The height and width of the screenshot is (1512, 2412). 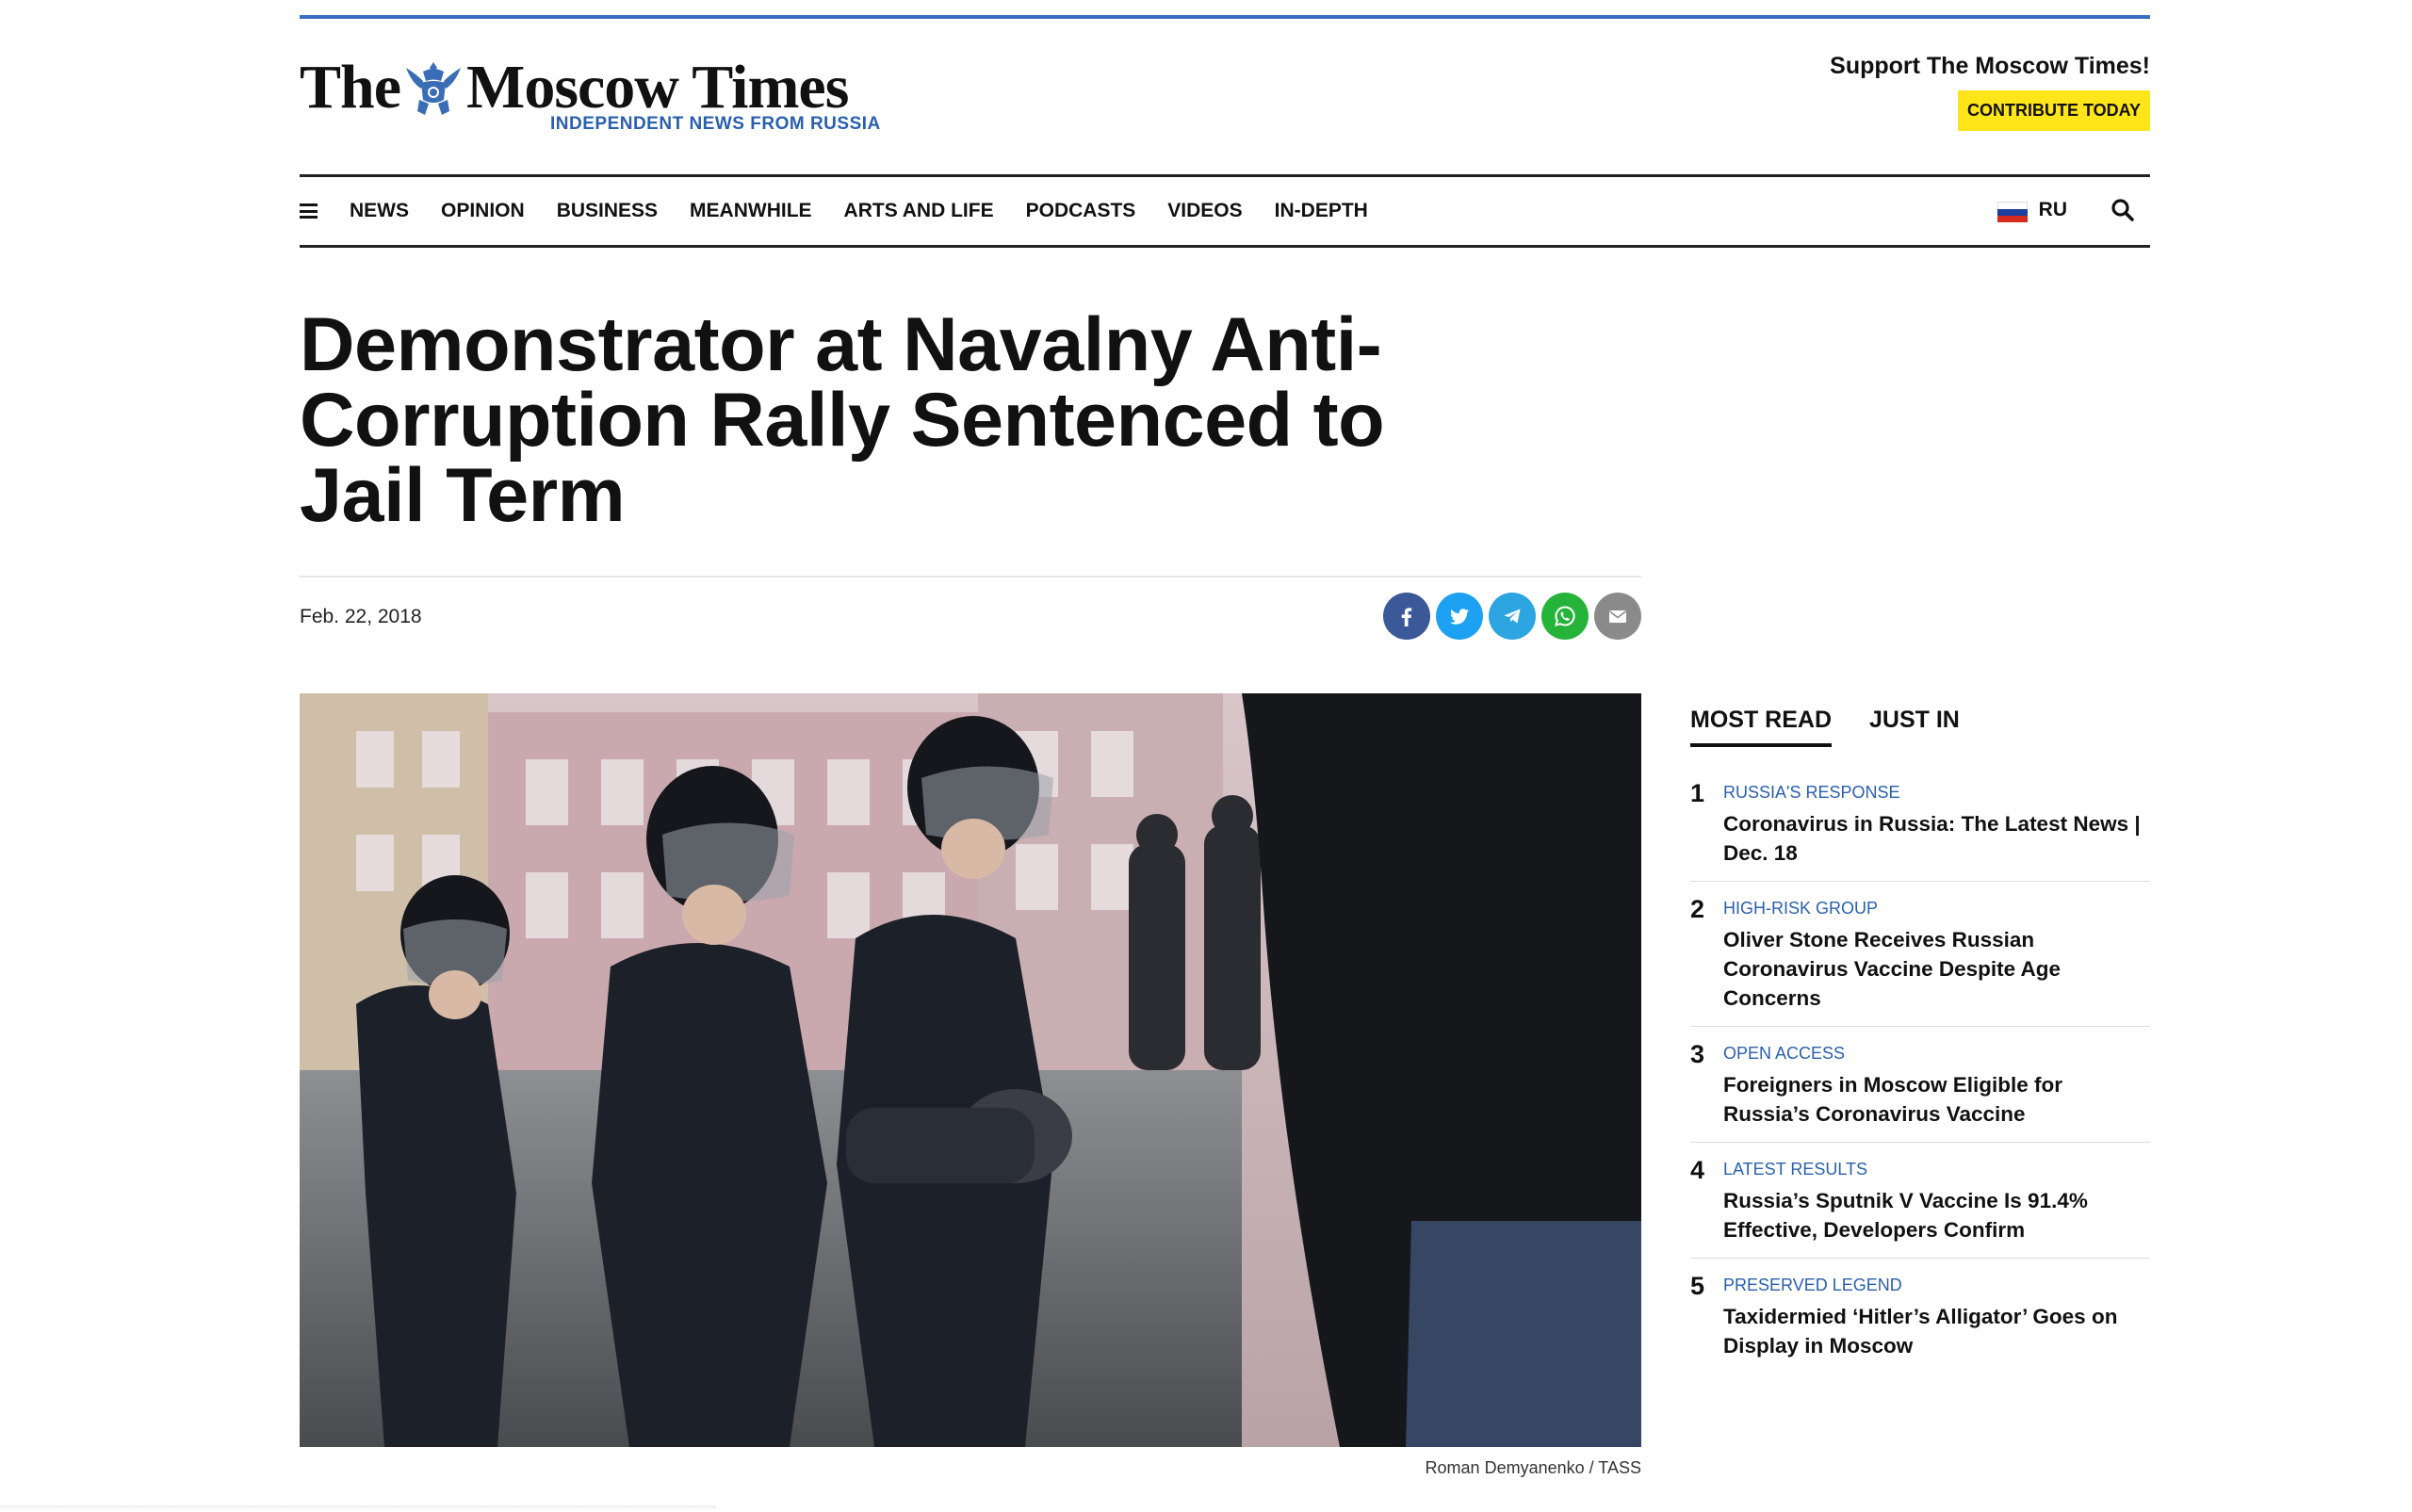 What do you see at coordinates (434, 88) in the screenshot?
I see `eagle-icon` at bounding box center [434, 88].